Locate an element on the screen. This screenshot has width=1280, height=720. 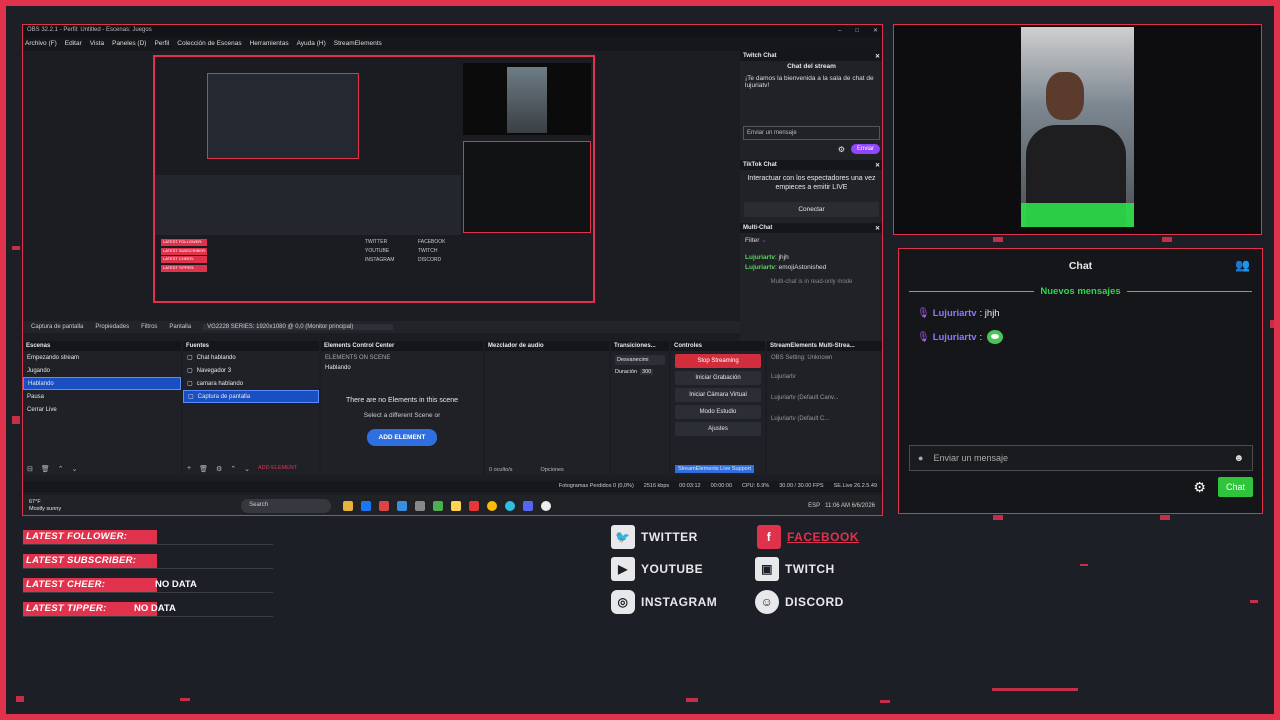
menu-streamelements: StreamElements is located at coordinates (358, 44).